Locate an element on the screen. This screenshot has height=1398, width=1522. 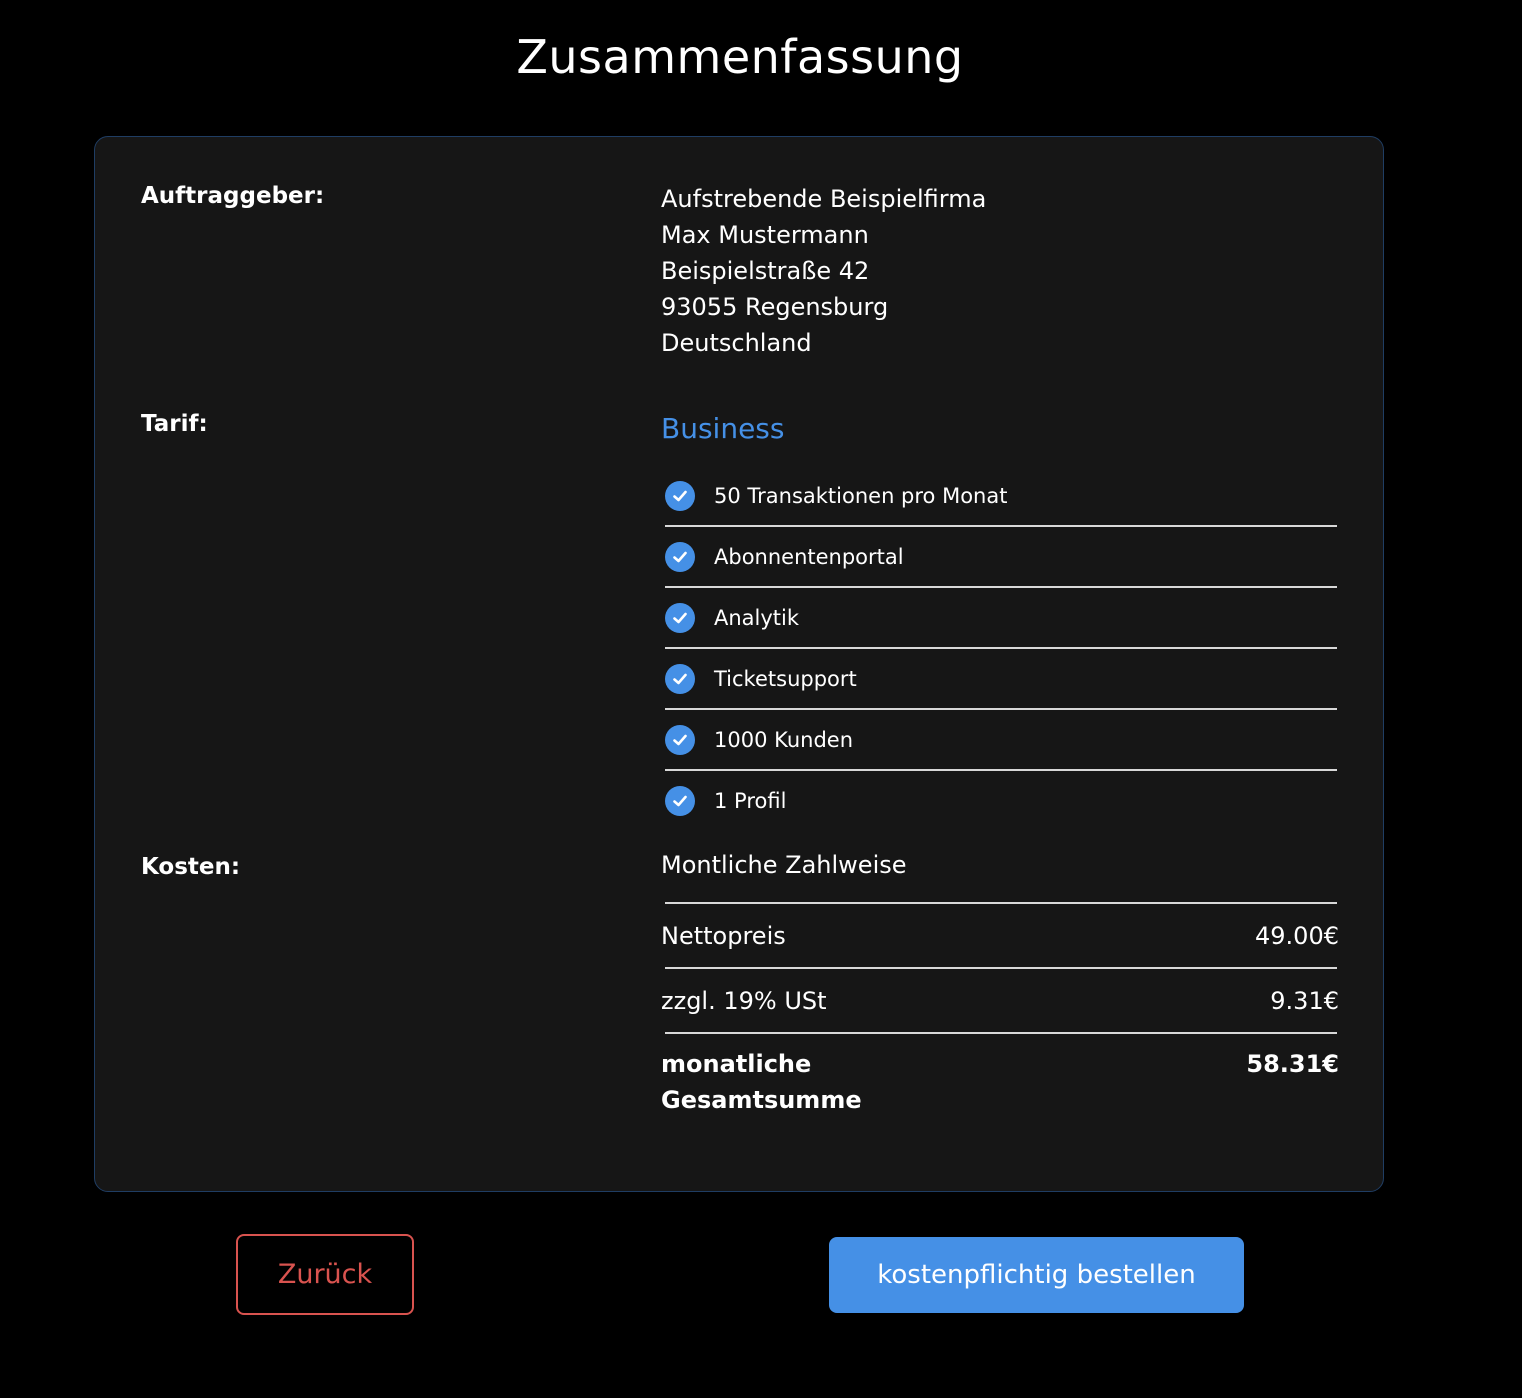
address-line-name: Max Mustermann is located at coordinates (765, 235).